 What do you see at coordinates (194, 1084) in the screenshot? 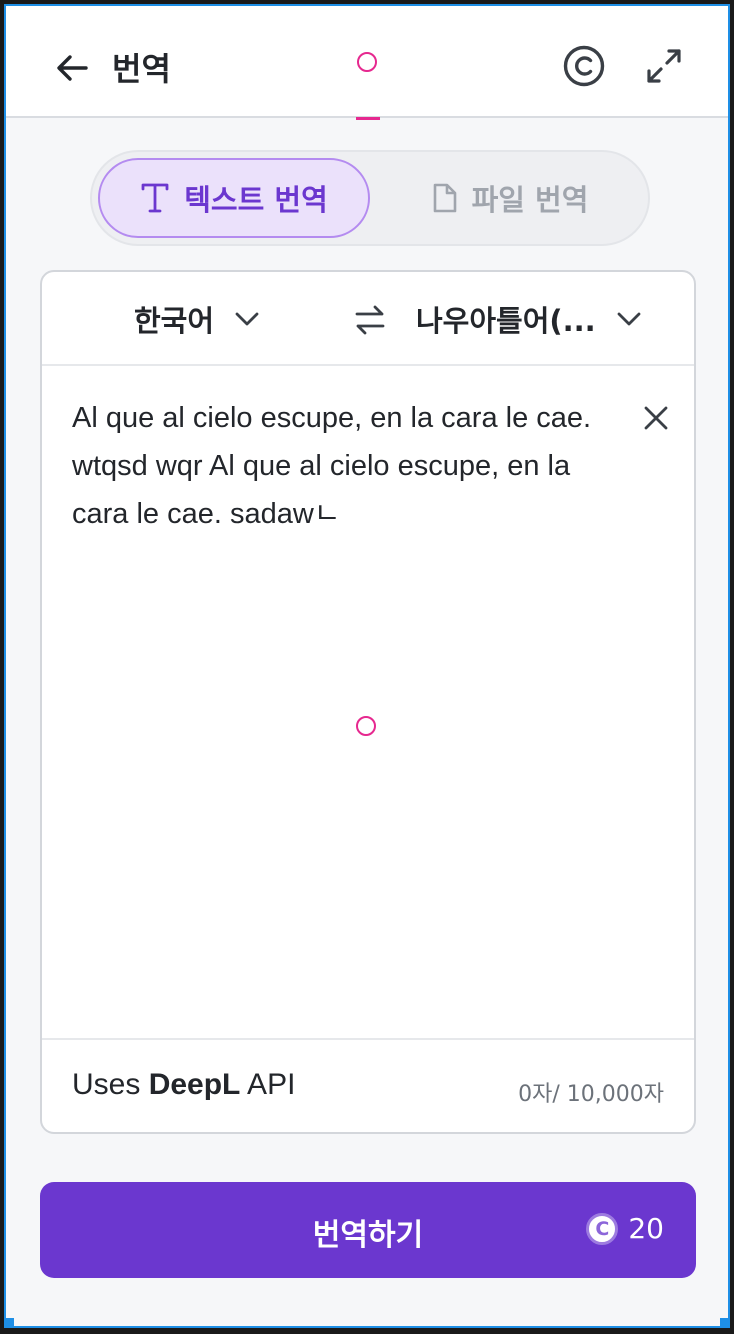
I see `uses-brand: DeepL` at bounding box center [194, 1084].